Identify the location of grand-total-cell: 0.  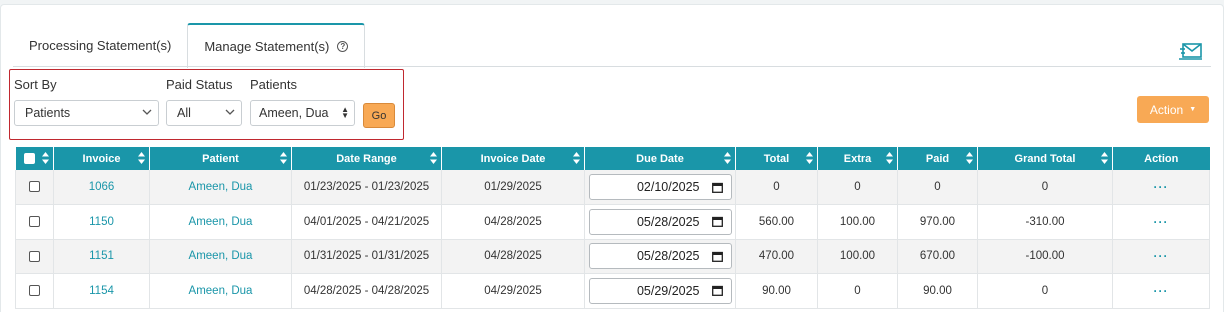
(1045, 291).